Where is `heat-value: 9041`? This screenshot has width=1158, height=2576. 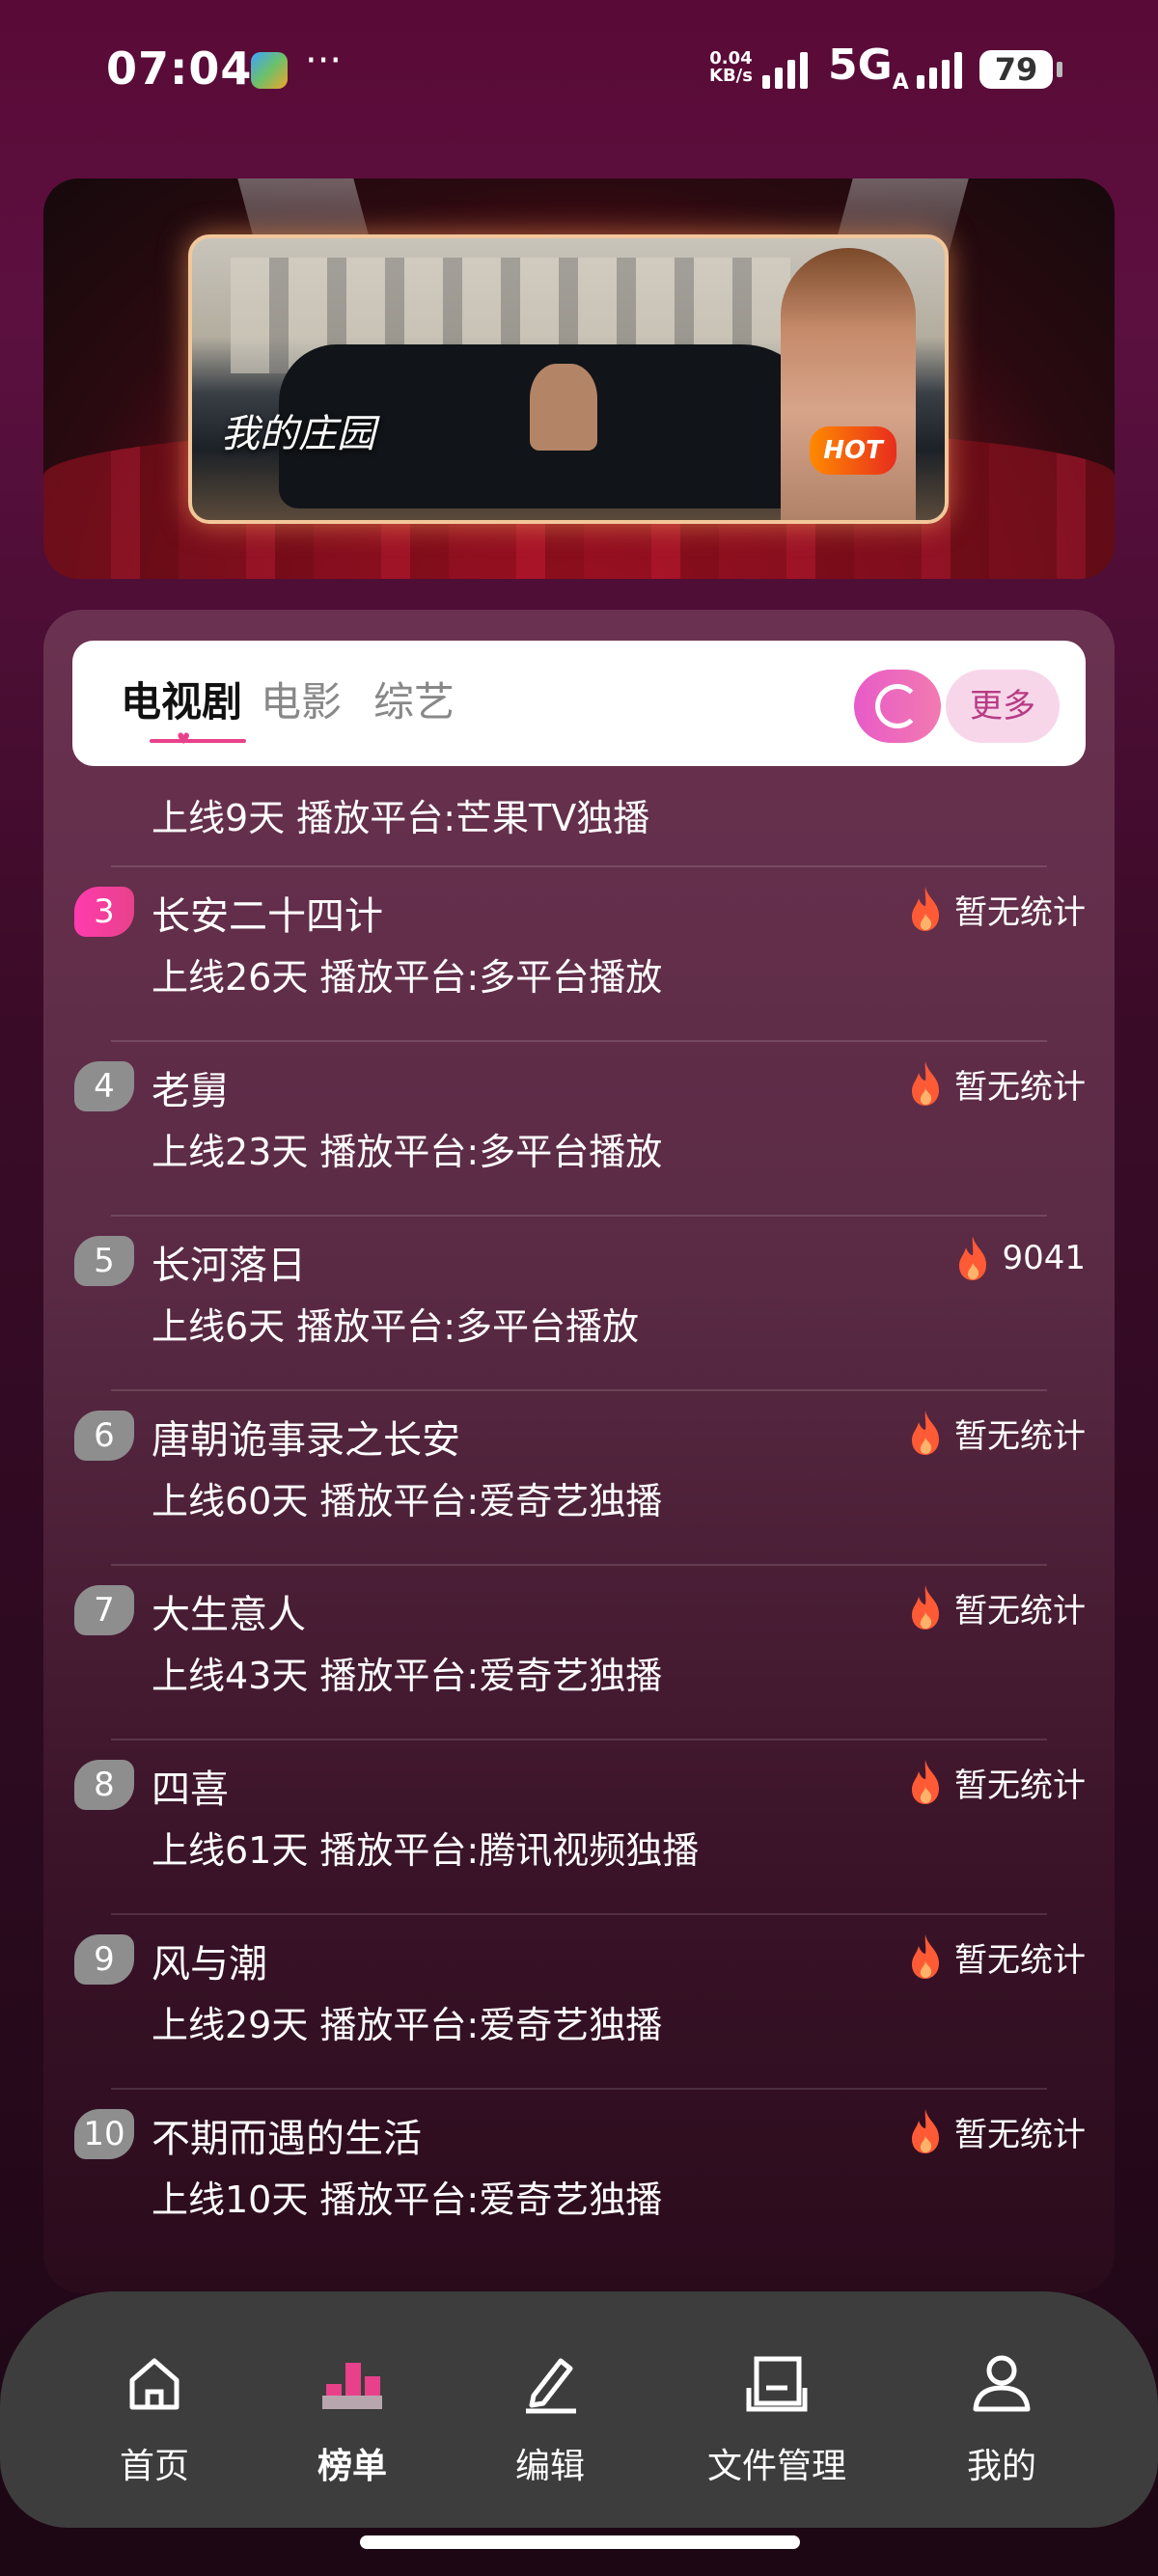
heat-value: 9041 is located at coordinates (1019, 1258).